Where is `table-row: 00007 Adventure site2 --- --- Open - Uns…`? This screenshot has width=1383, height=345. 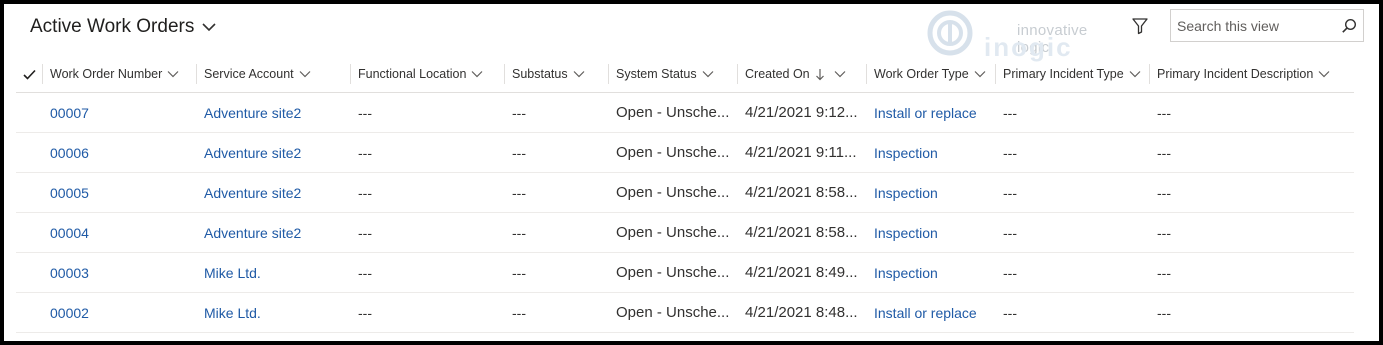
table-row: 00007 Adventure site2 --- --- Open - Uns… is located at coordinates (685, 113).